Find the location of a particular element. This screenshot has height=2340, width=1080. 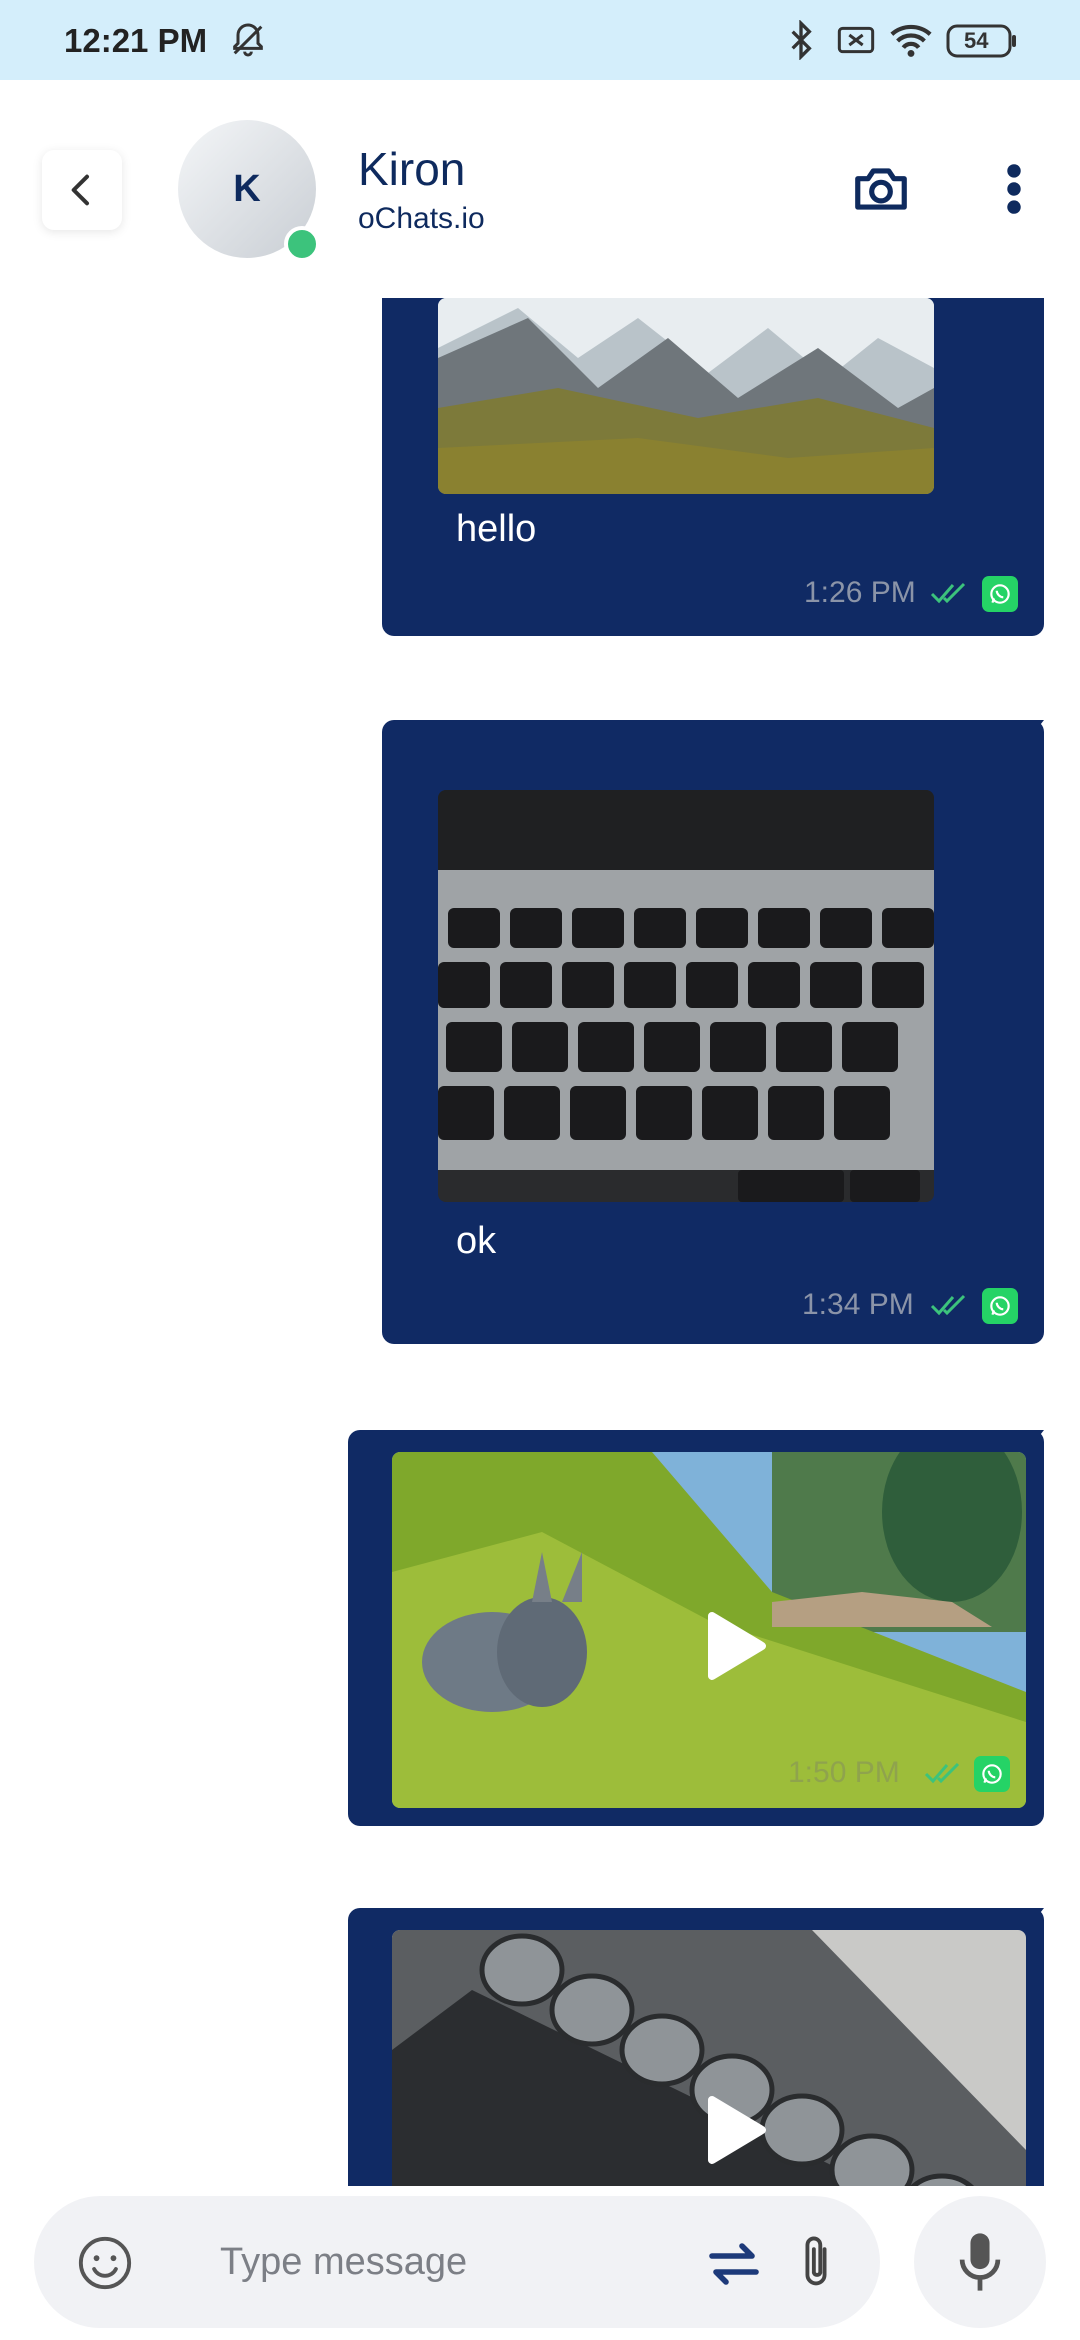

message-time: 1:50 PM is located at coordinates (844, 1772).